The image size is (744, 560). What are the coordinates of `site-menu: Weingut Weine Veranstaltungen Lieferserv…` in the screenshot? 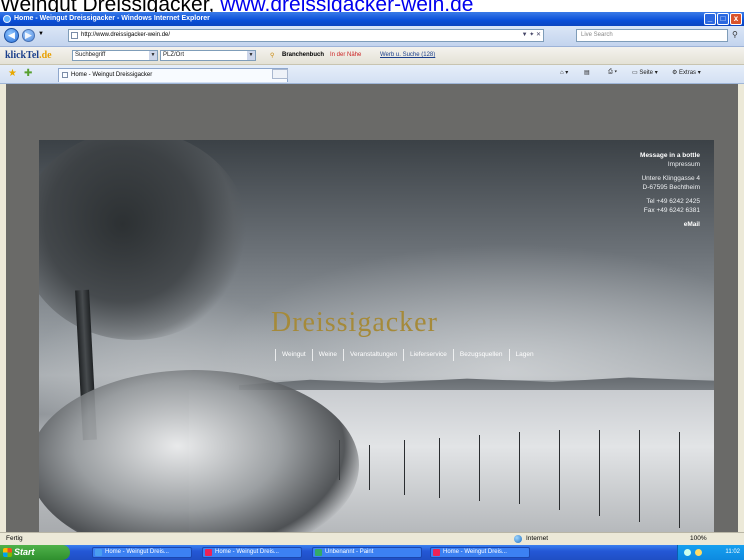 It's located at (407, 355).